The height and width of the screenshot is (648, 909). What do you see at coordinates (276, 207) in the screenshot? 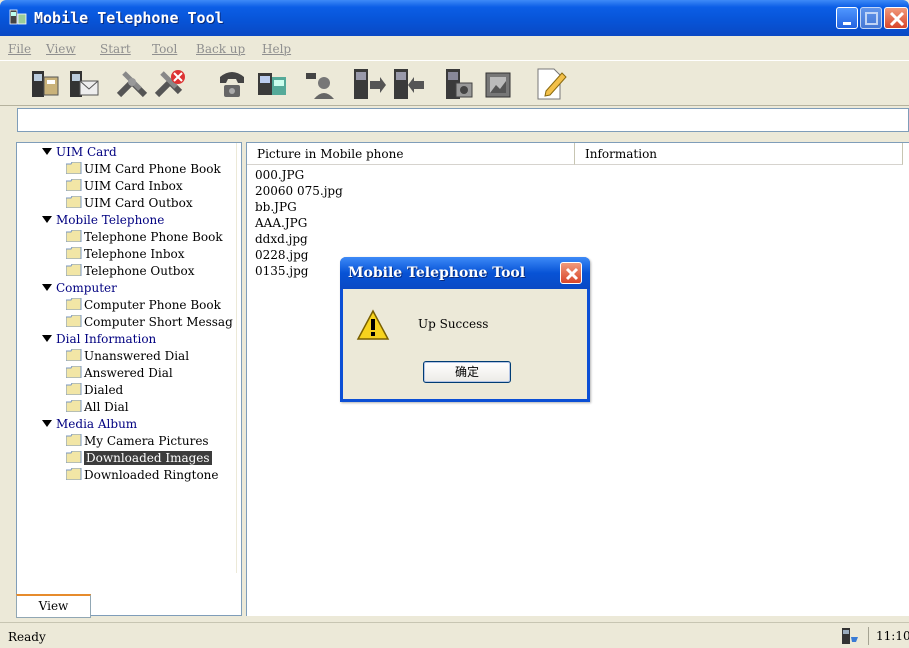
I see `file-item: bb.JPG` at bounding box center [276, 207].